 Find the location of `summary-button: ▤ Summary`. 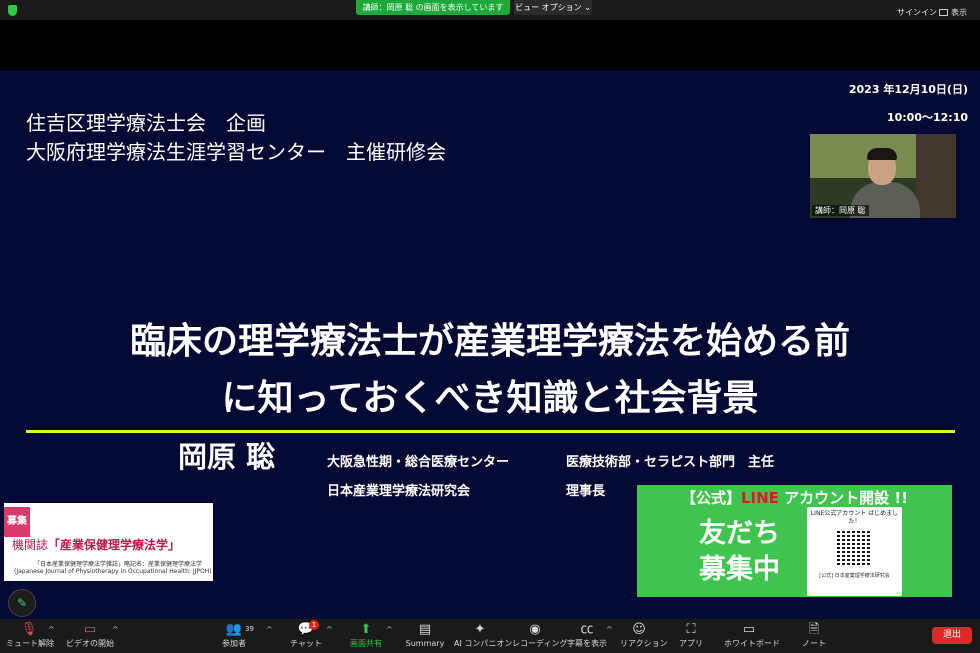

summary-button: ▤ Summary is located at coordinates (425, 636).